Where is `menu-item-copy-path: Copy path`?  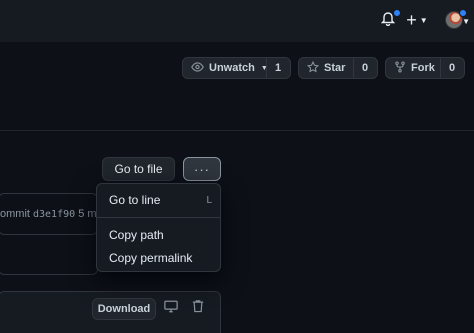
menu-item-copy-path: Copy path is located at coordinates (158, 235).